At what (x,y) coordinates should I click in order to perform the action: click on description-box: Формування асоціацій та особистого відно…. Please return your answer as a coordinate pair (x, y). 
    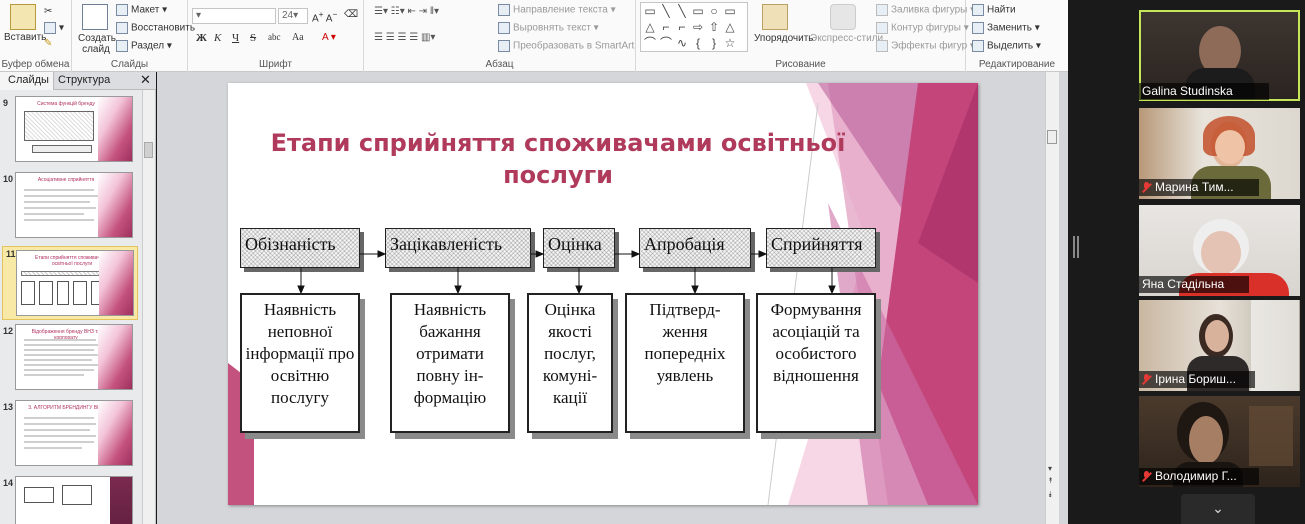
    Looking at the image, I should click on (816, 363).